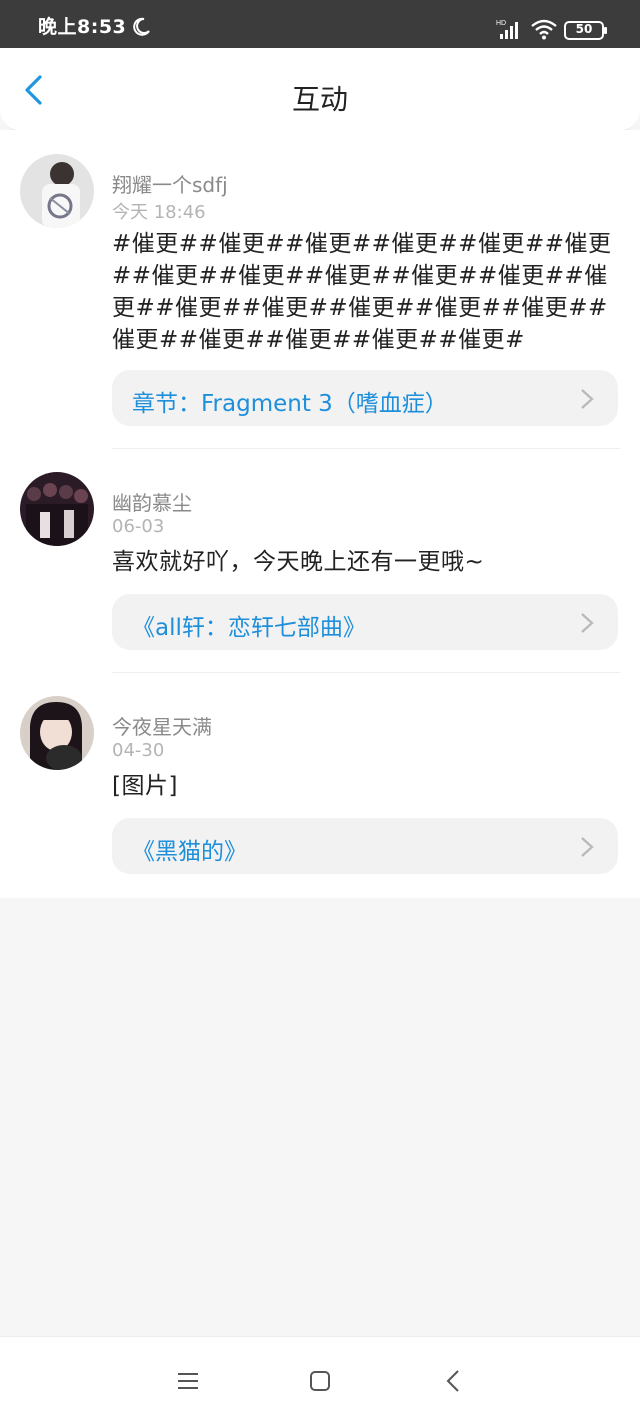 This screenshot has width=640, height=1423. What do you see at coordinates (141, 26) in the screenshot?
I see `moon-icon` at bounding box center [141, 26].